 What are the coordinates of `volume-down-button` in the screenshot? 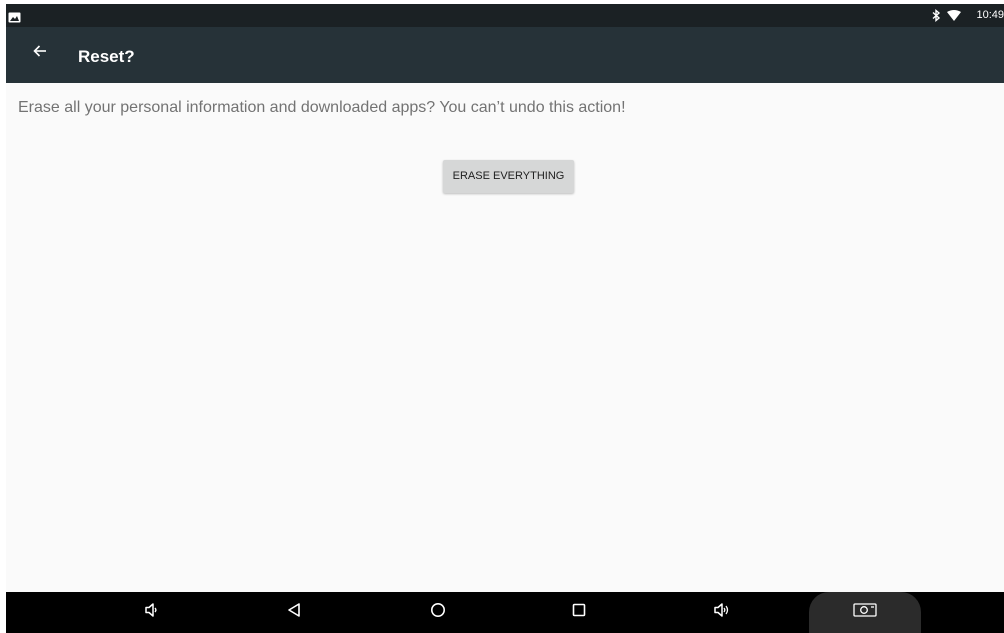 It's located at (151, 612).